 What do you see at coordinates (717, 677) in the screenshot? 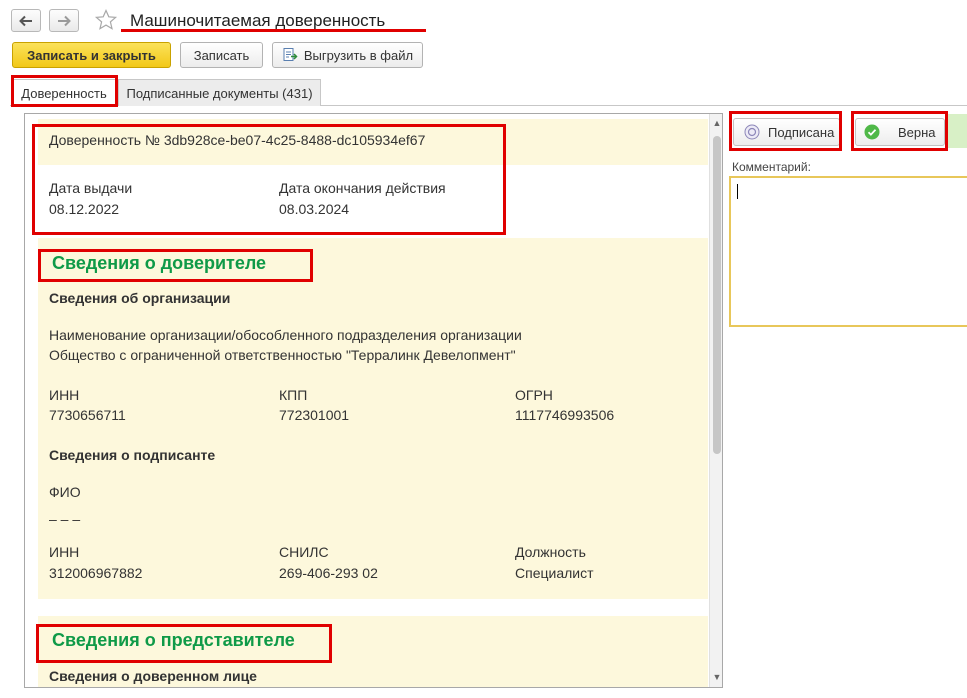
I see `scroll-down-icon: ▼` at bounding box center [717, 677].